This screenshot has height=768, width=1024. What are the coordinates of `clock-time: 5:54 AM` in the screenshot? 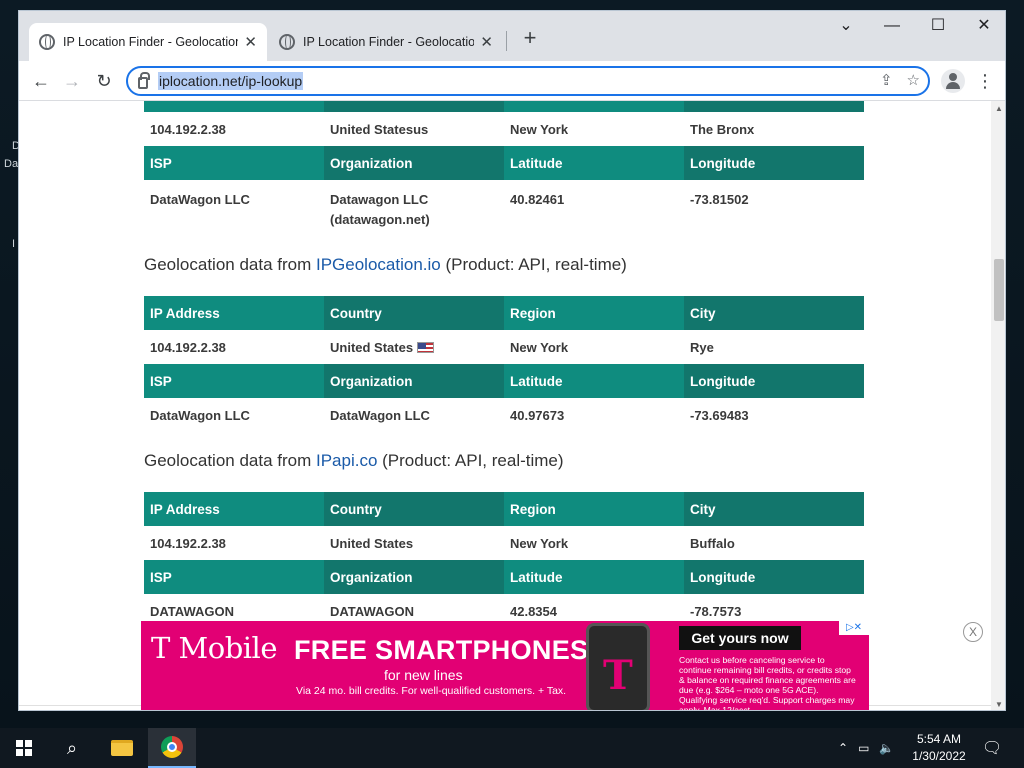 It's located at (939, 739).